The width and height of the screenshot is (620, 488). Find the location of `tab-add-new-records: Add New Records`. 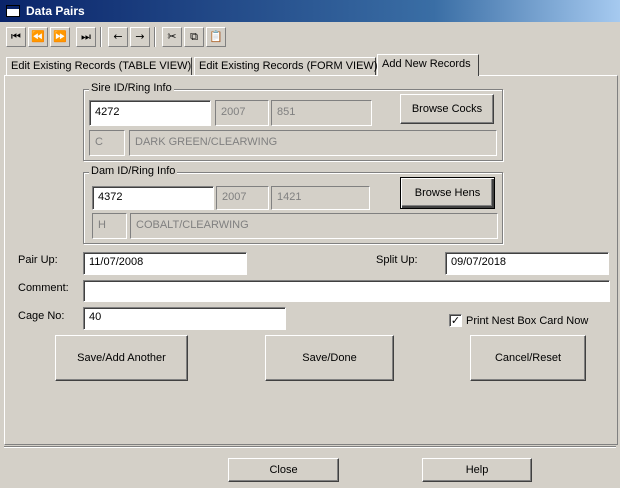

tab-add-new-records: Add New Records is located at coordinates (428, 65).